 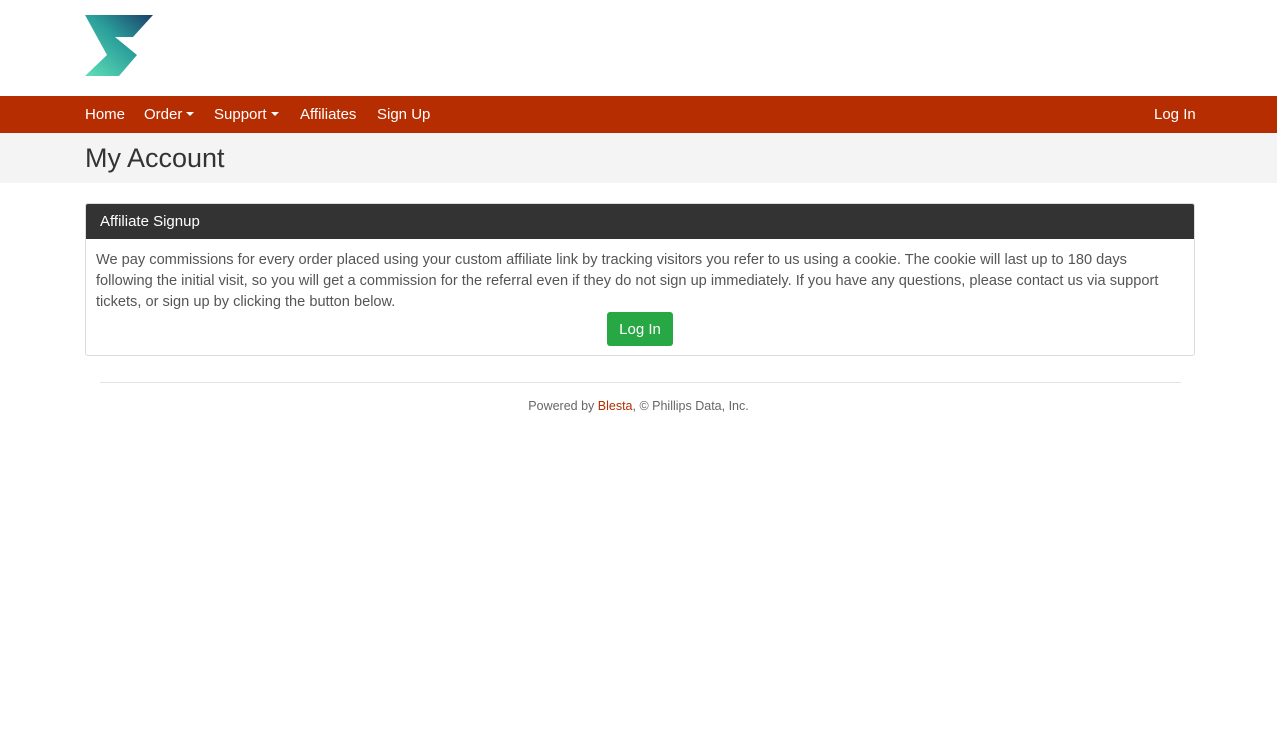 I want to click on nav-support-label: Support, so click(x=240, y=114).